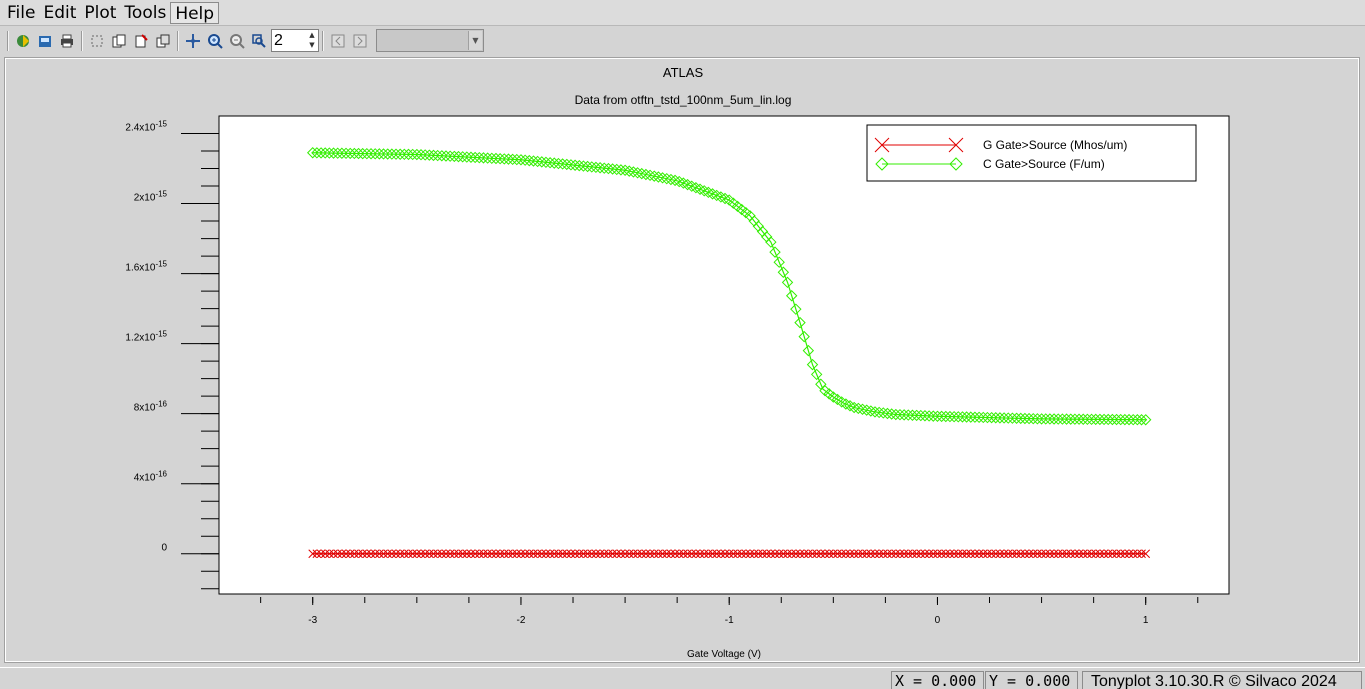 This screenshot has width=1365, height=689. Describe the element at coordinates (163, 41) in the screenshot. I see `overlay-plot-icon` at that location.